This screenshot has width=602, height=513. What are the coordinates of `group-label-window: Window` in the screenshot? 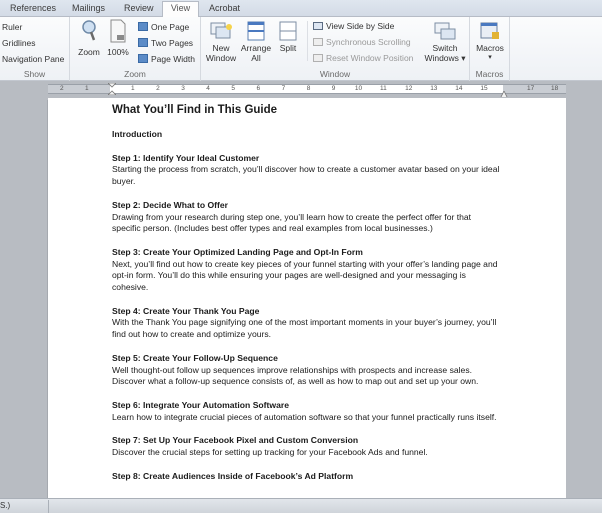 It's located at (335, 74).